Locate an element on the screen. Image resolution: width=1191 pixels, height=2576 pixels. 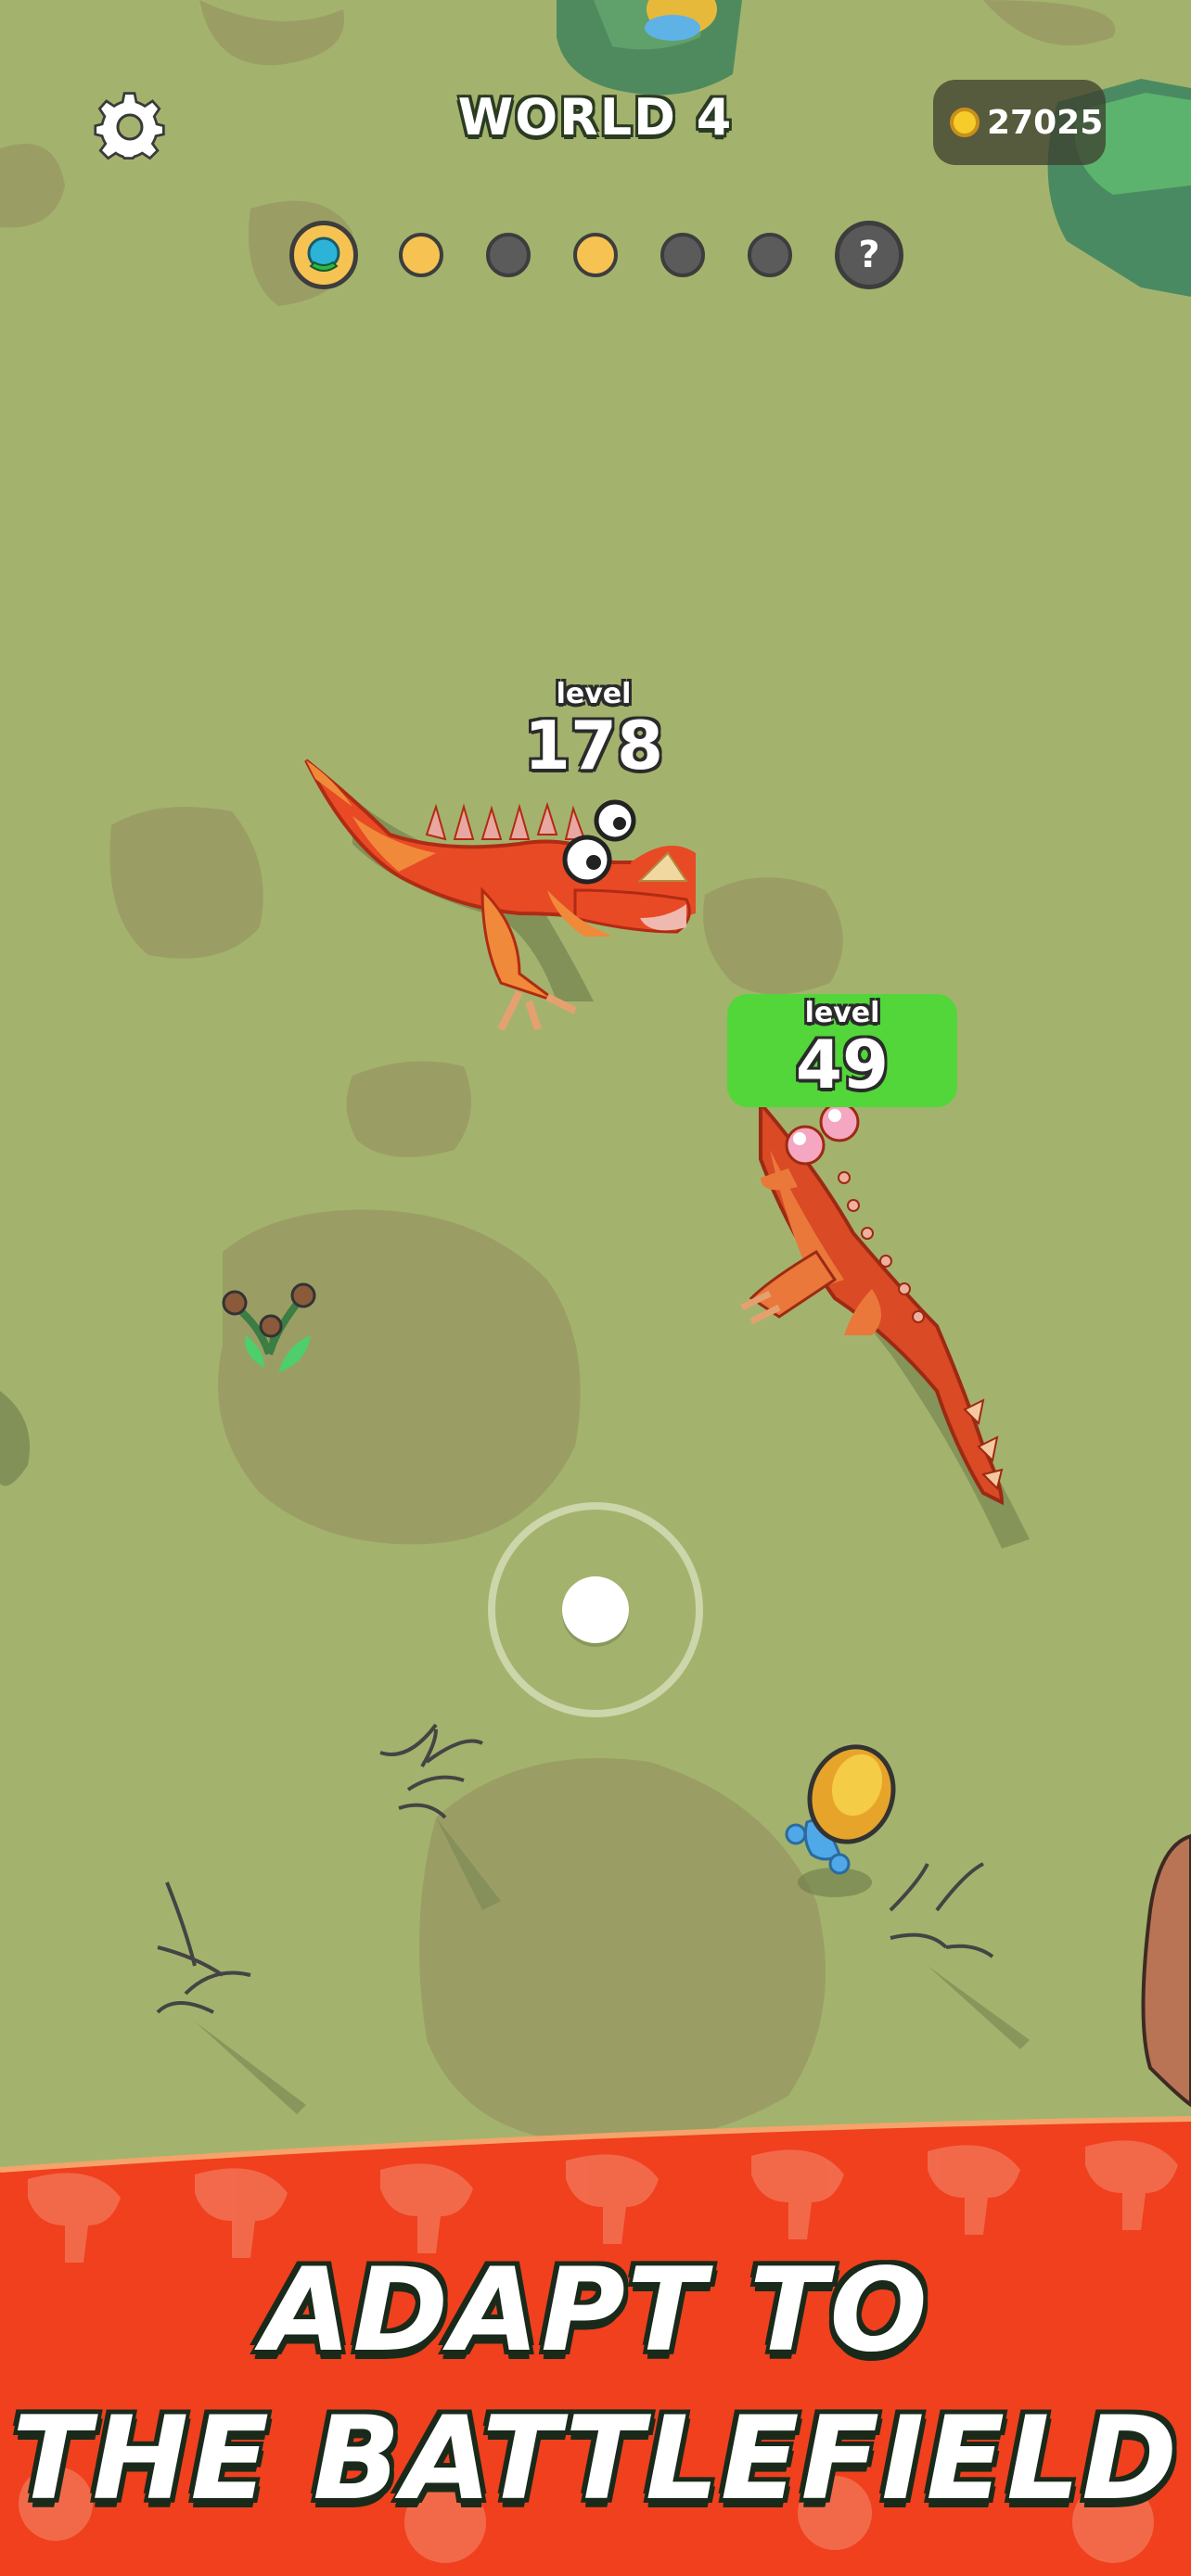
progress-dot-current is located at coordinates (323, 255).